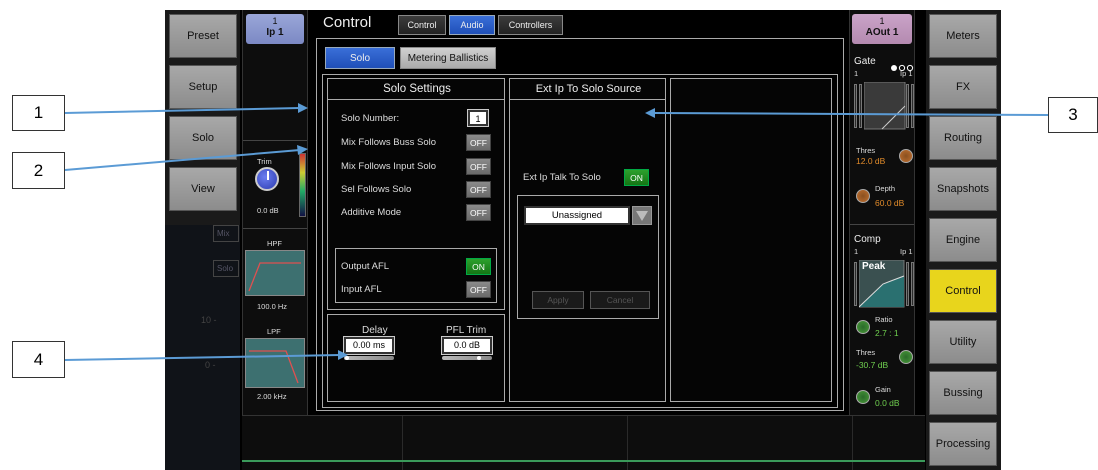 The image size is (1098, 470). I want to click on comp-thres-knob, so click(906, 357).